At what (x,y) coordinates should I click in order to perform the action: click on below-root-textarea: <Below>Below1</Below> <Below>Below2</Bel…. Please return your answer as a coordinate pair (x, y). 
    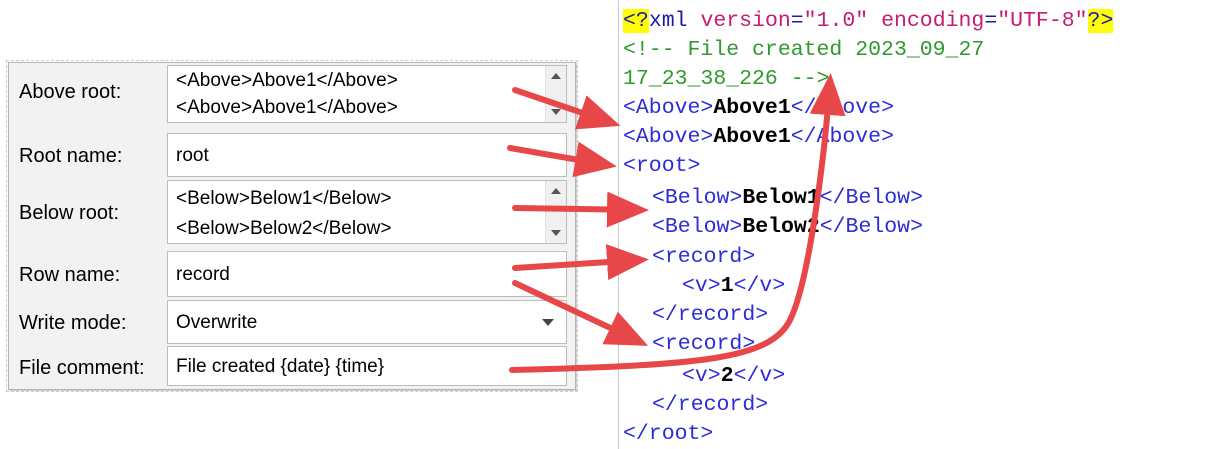
    Looking at the image, I should click on (367, 212).